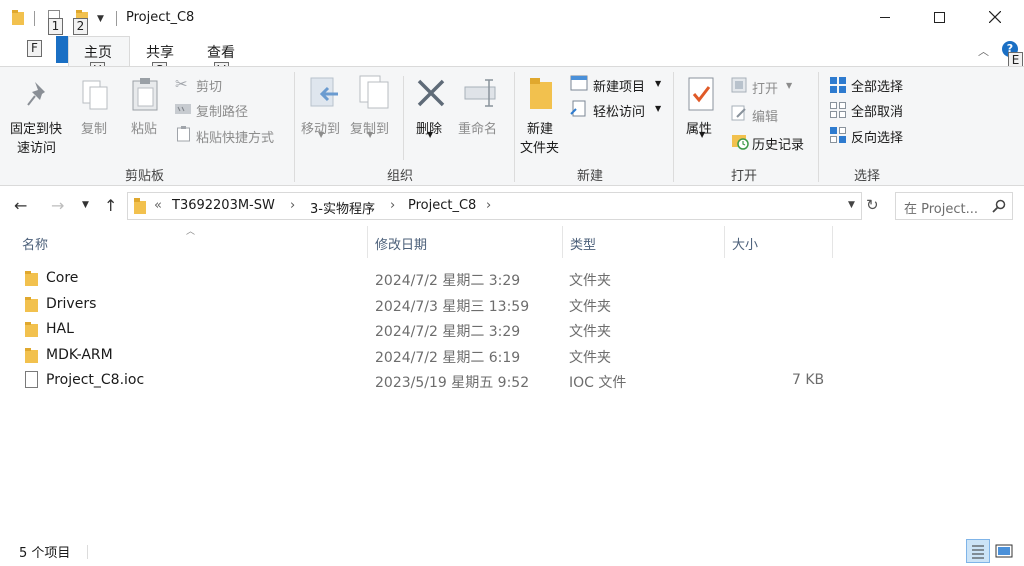 Image resolution: width=1024 pixels, height=566 pixels. I want to click on details-view-button, so click(978, 551).